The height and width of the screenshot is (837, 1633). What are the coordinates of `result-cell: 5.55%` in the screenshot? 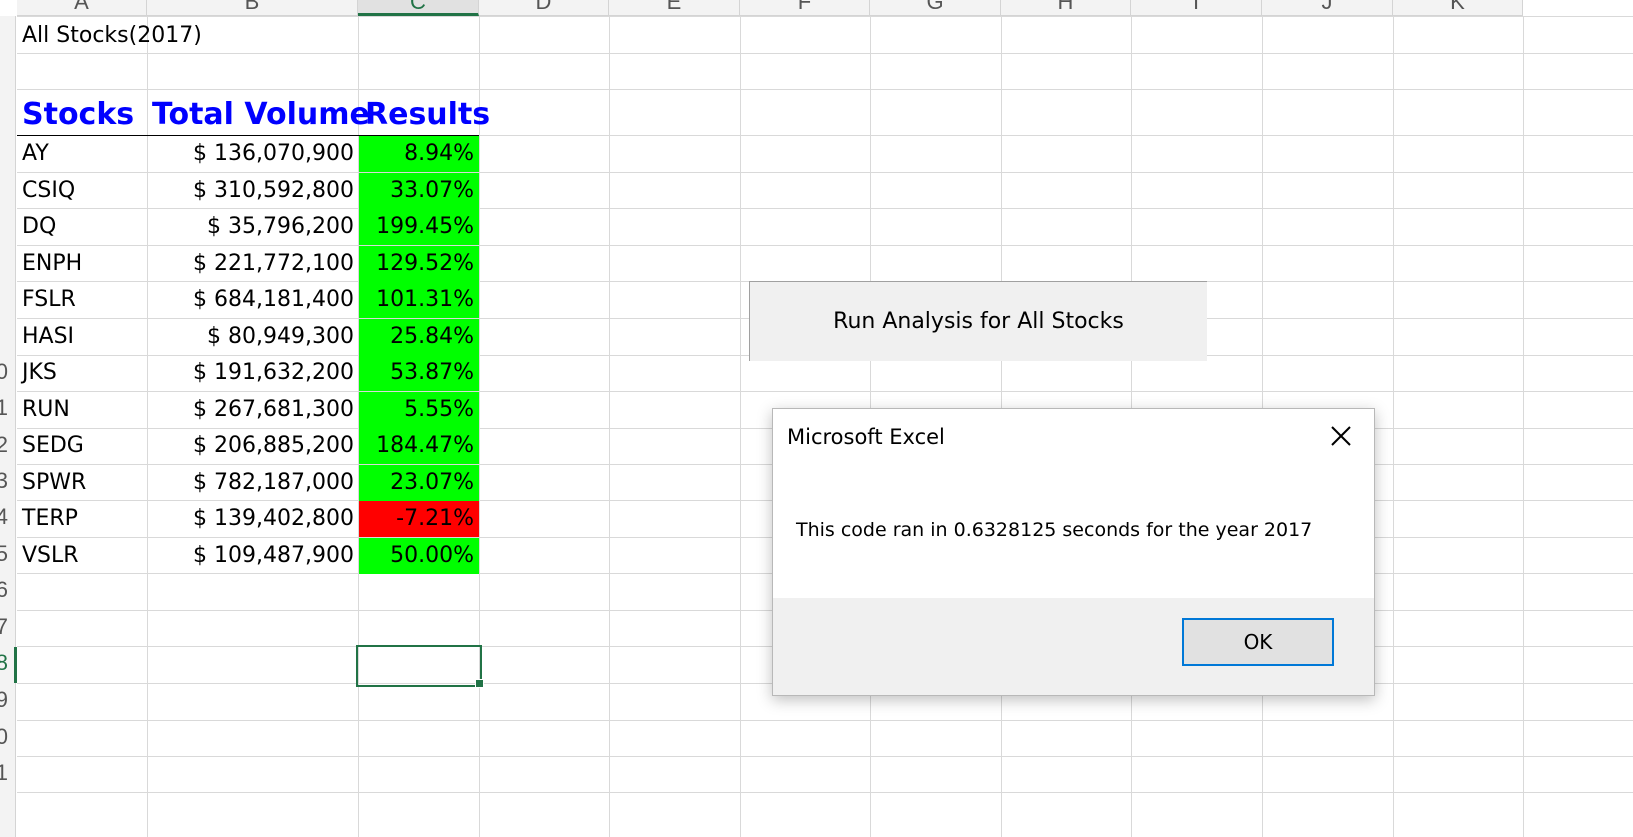 It's located at (419, 409).